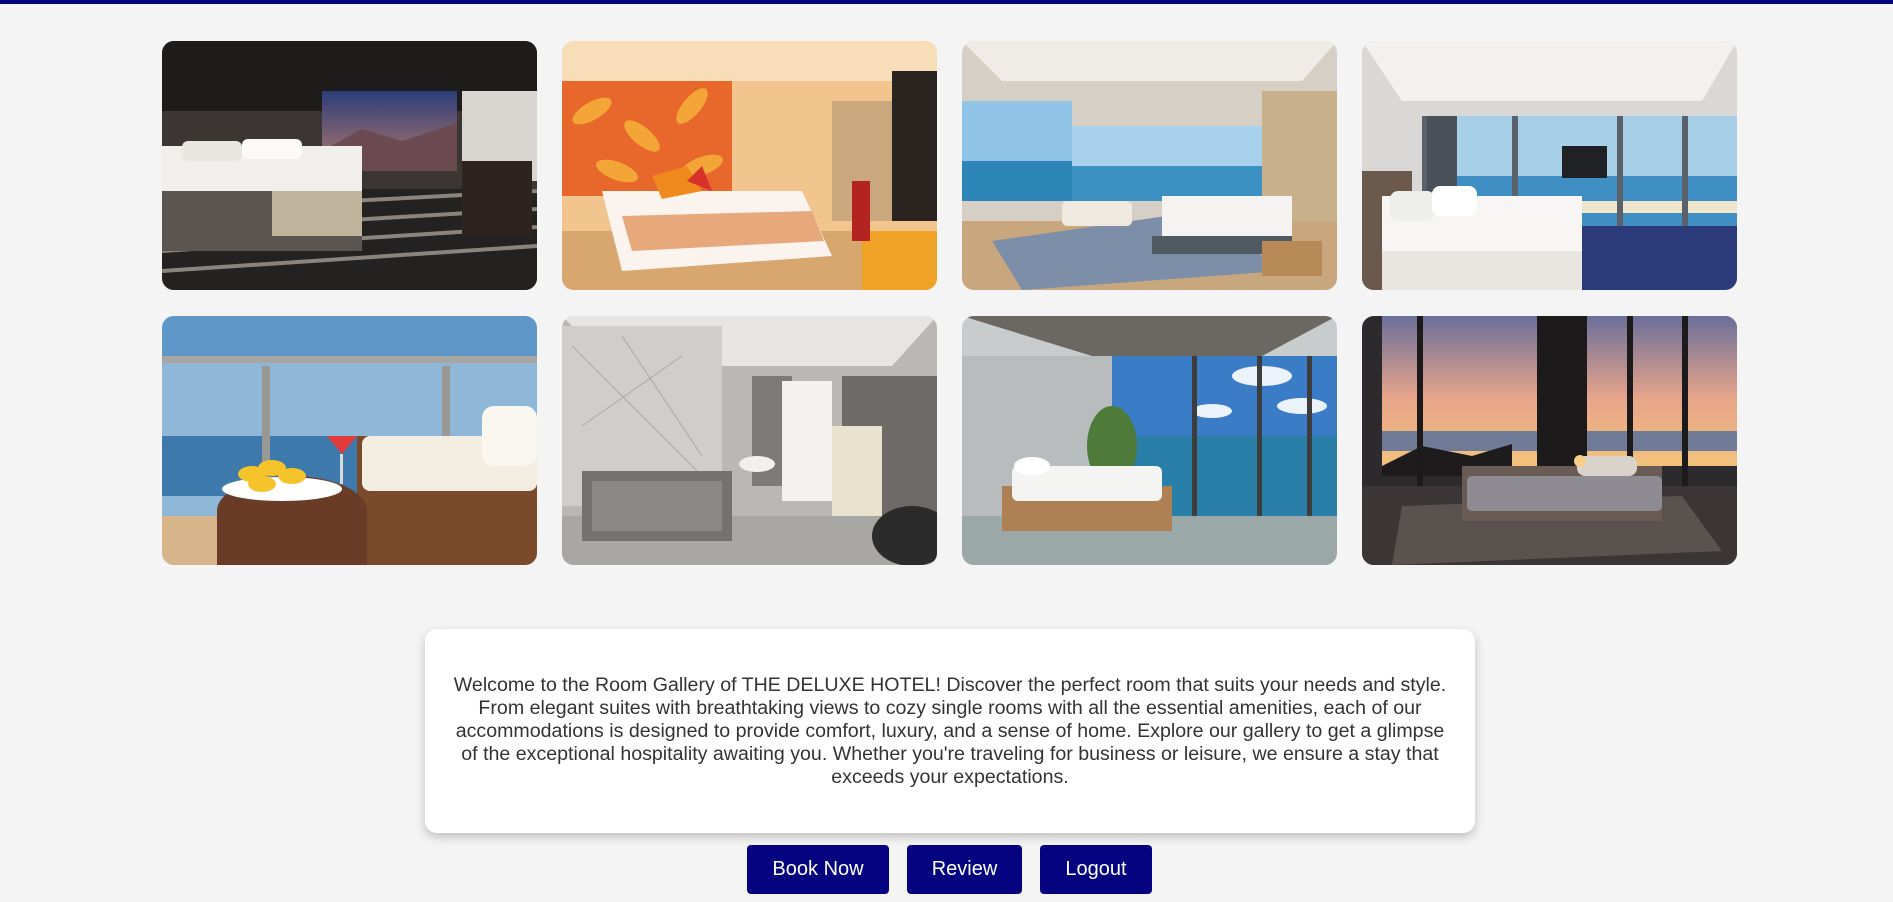 The height and width of the screenshot is (902, 1893). What do you see at coordinates (1096, 869) in the screenshot?
I see `logout-button: Logout` at bounding box center [1096, 869].